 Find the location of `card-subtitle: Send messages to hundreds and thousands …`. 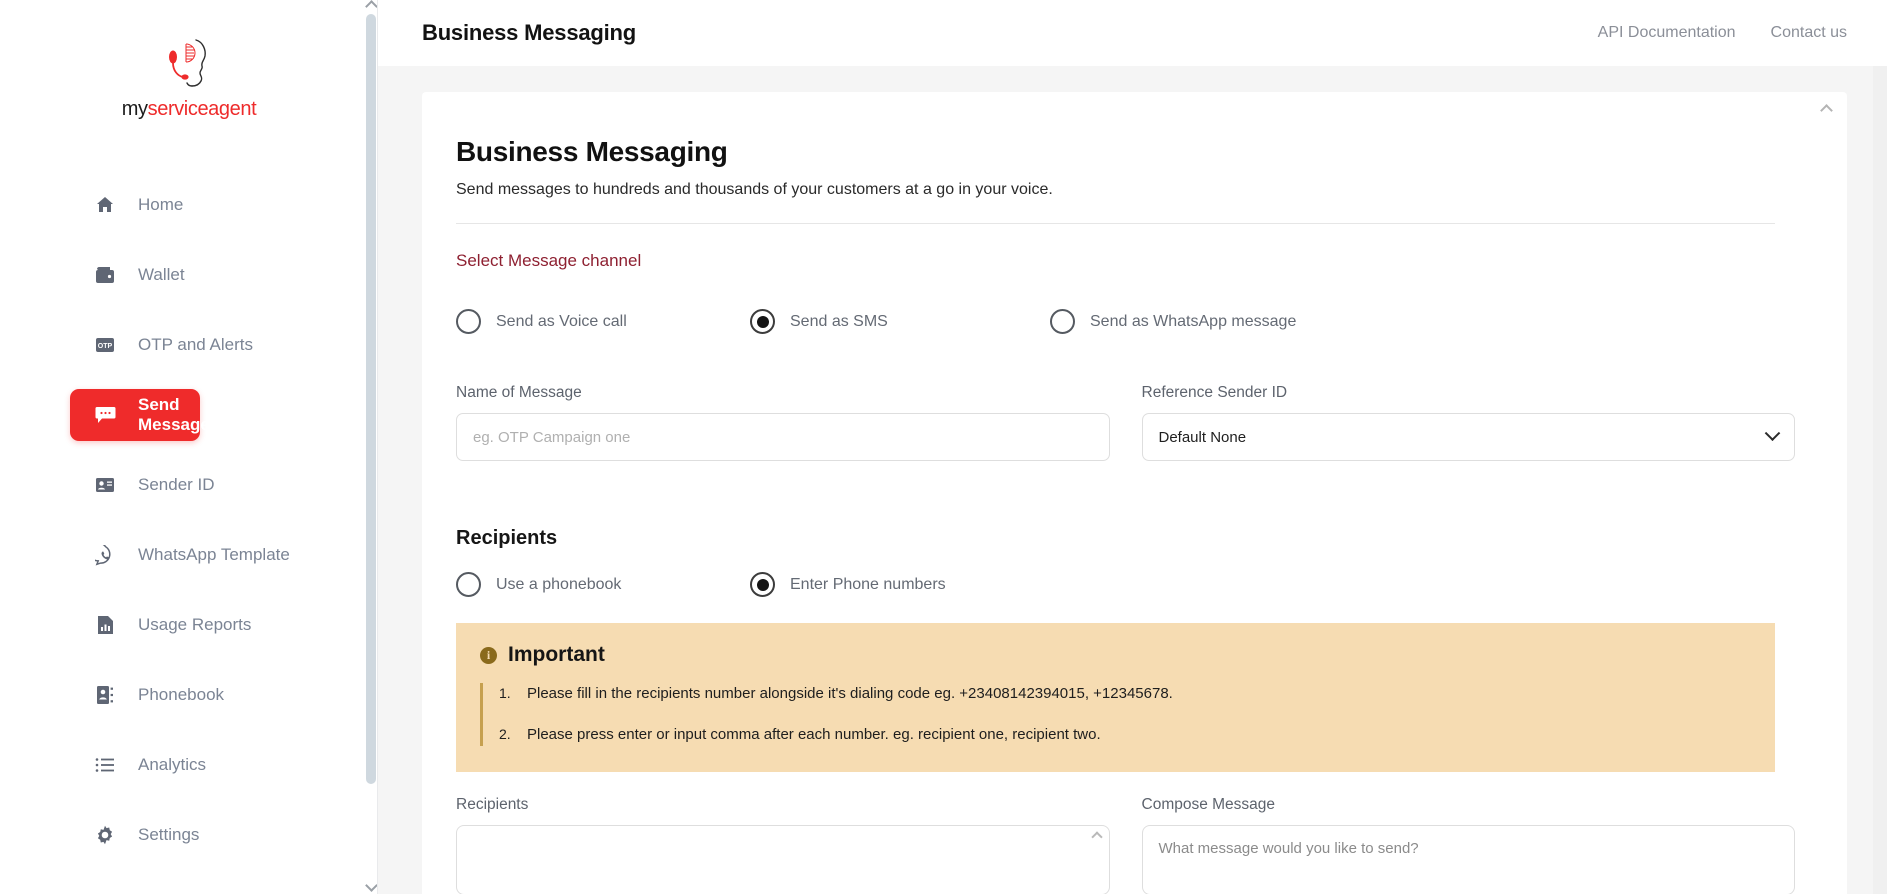

card-subtitle: Send messages to hundreds and thousands … is located at coordinates (754, 189).